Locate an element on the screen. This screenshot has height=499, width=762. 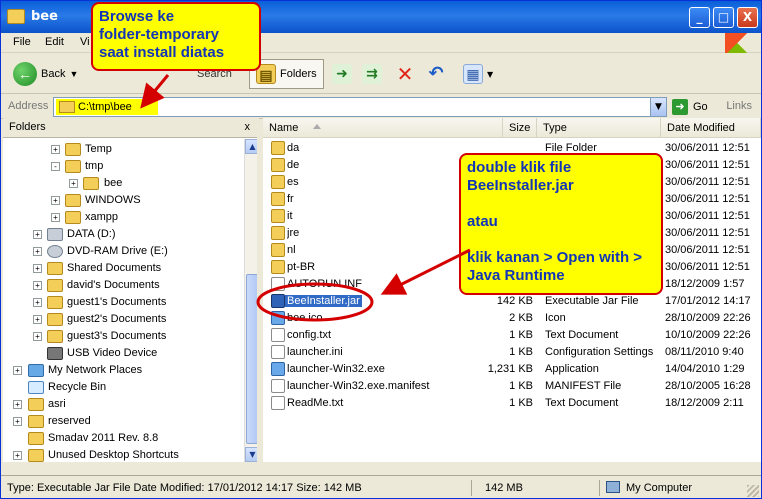
file-date: 17/01/2012 14:17 is located at coordinates (708, 301).